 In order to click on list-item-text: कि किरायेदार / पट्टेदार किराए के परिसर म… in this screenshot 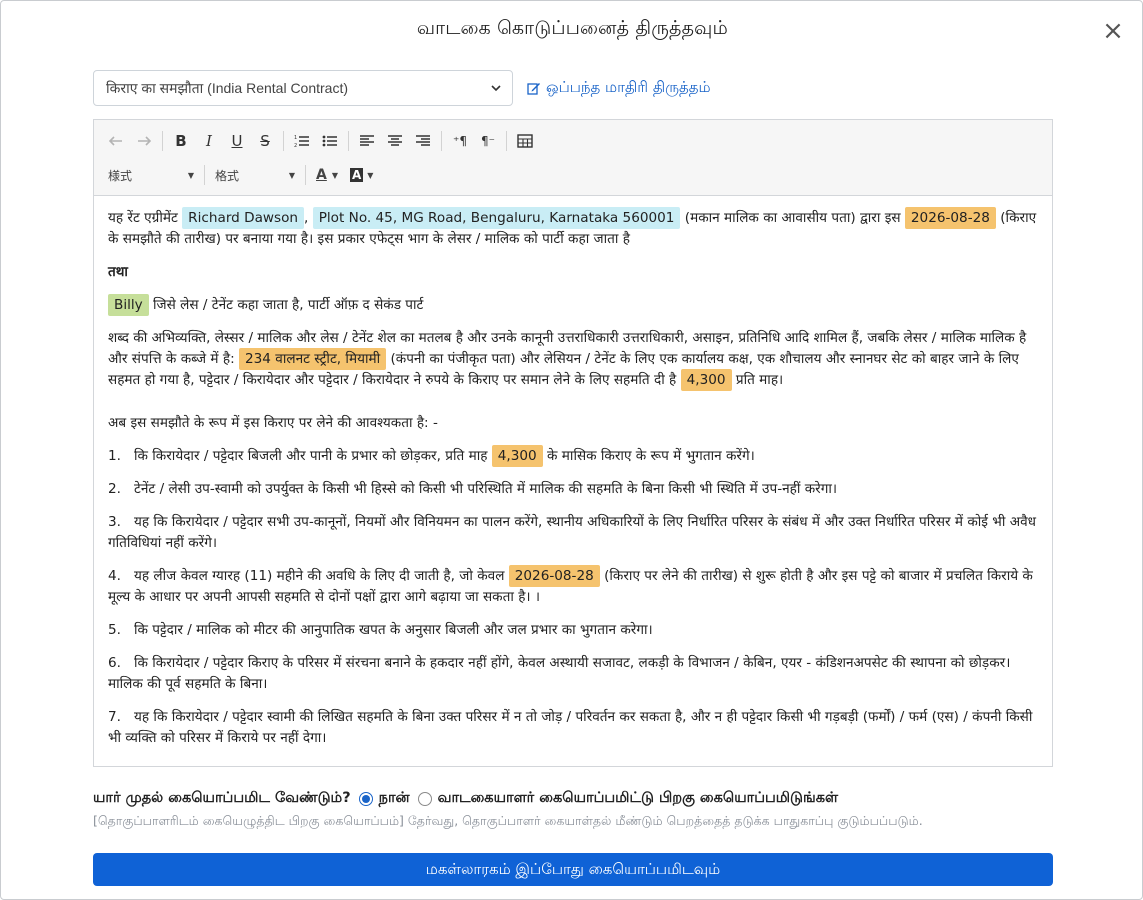, I will do `click(559, 673)`.